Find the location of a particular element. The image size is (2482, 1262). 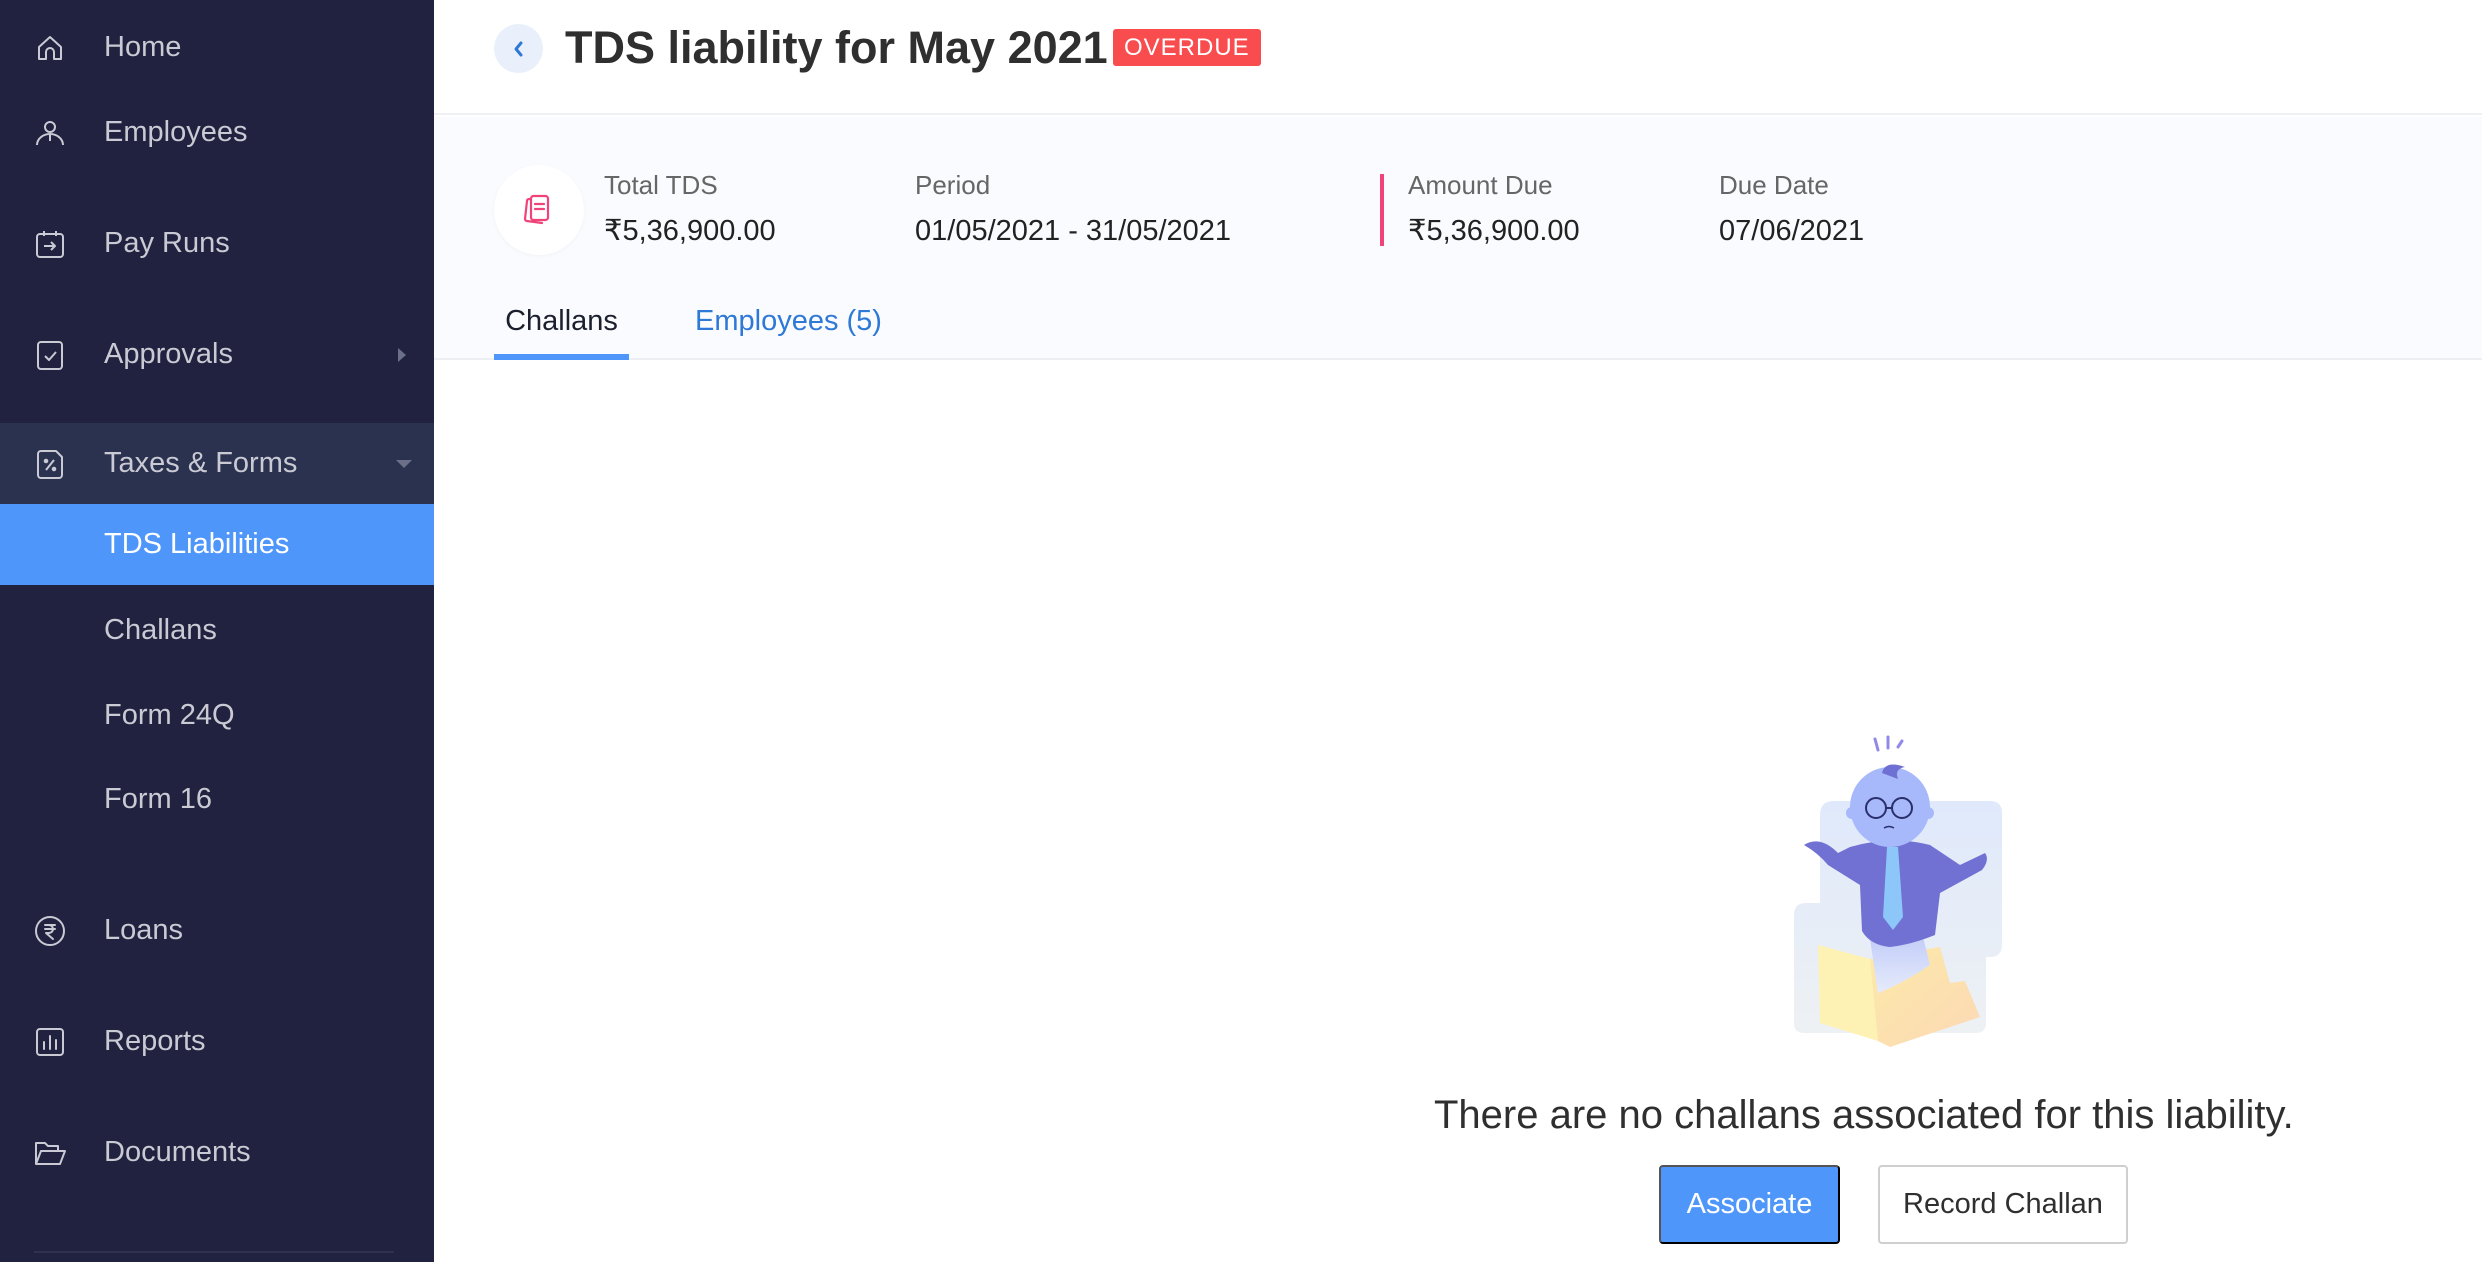

sidebar-item-label: Employees is located at coordinates (176, 132).